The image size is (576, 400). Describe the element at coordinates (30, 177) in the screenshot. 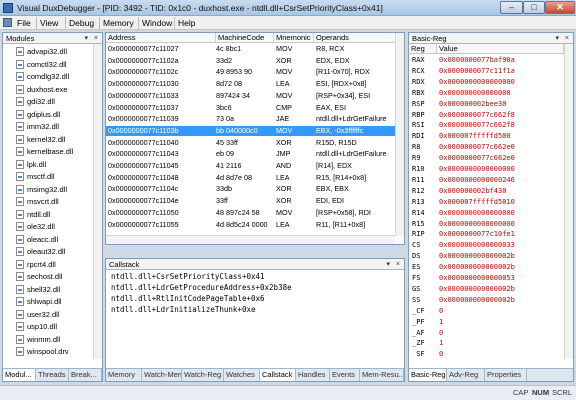

I see `list-item: msctf.dll` at that location.